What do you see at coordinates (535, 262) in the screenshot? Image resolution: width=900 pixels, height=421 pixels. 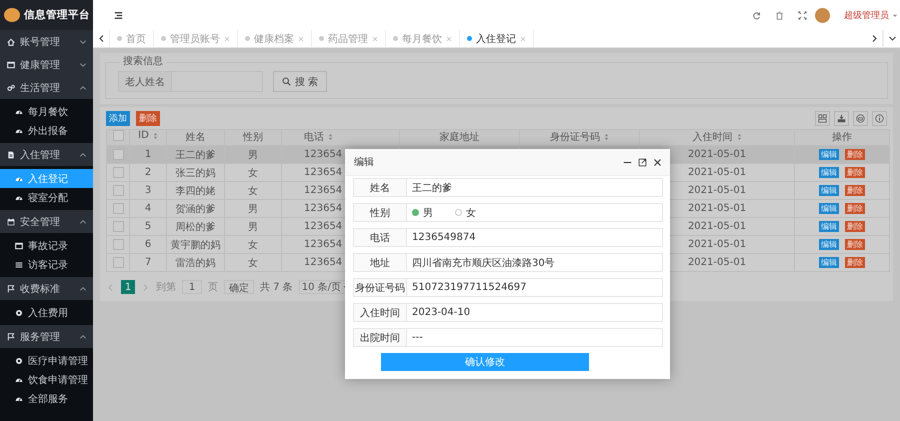 I see `form-input: 四川省南充市顺庆区油漆路30号` at bounding box center [535, 262].